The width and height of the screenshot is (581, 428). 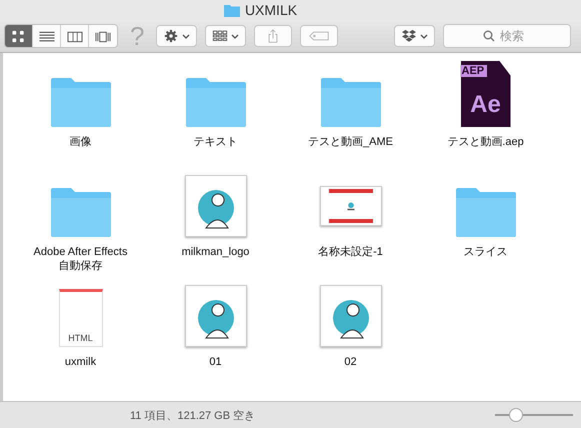 I want to click on file-name: Adobe After Effects 自動保存, so click(x=80, y=259).